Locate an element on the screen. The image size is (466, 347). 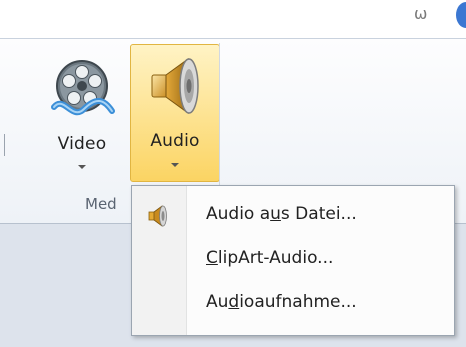
video-button-label: Video is located at coordinates (82, 144).